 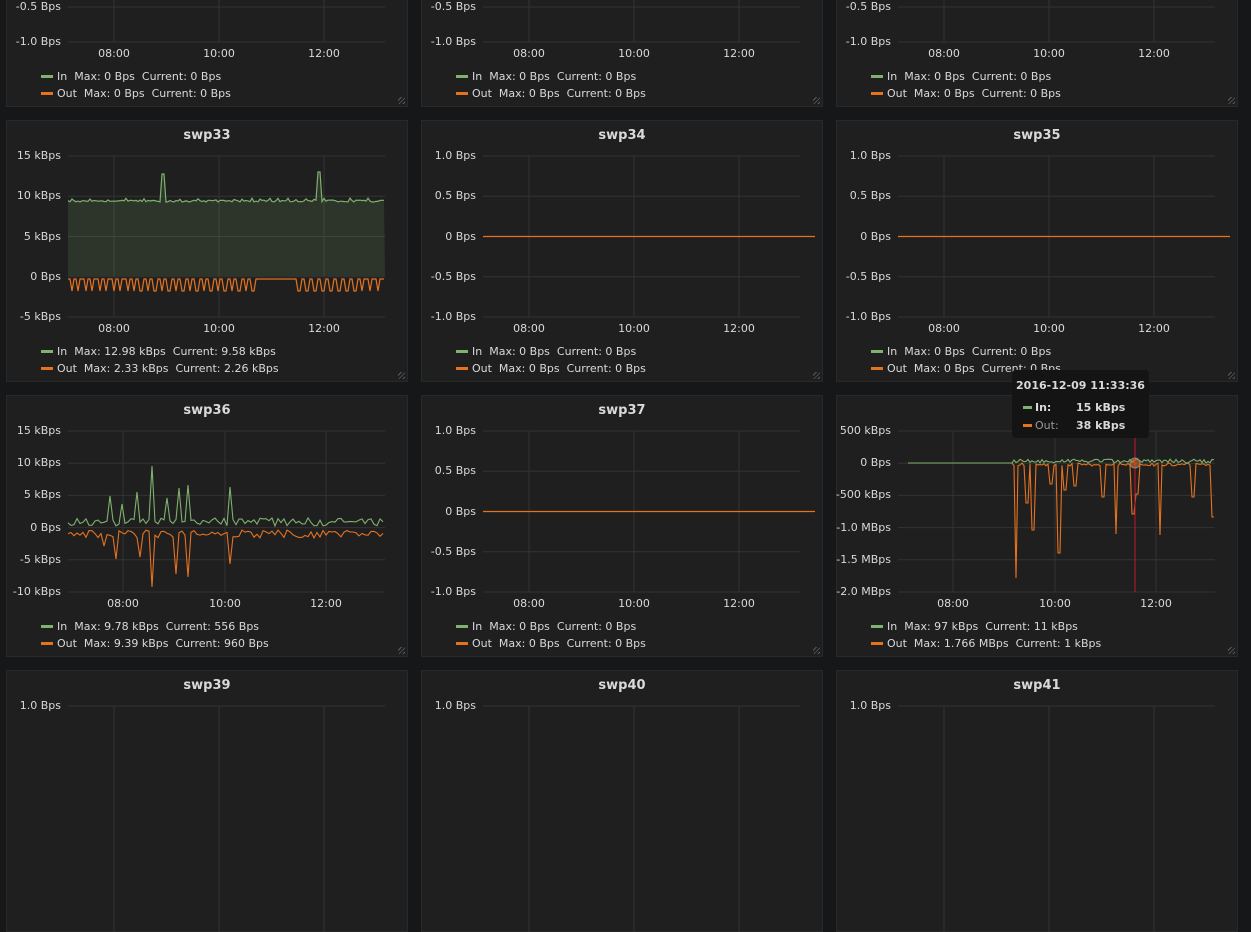 What do you see at coordinates (158, 626) in the screenshot?
I see `legend-in-text: In Max: 9.78 kBps Current: 556 Bps` at bounding box center [158, 626].